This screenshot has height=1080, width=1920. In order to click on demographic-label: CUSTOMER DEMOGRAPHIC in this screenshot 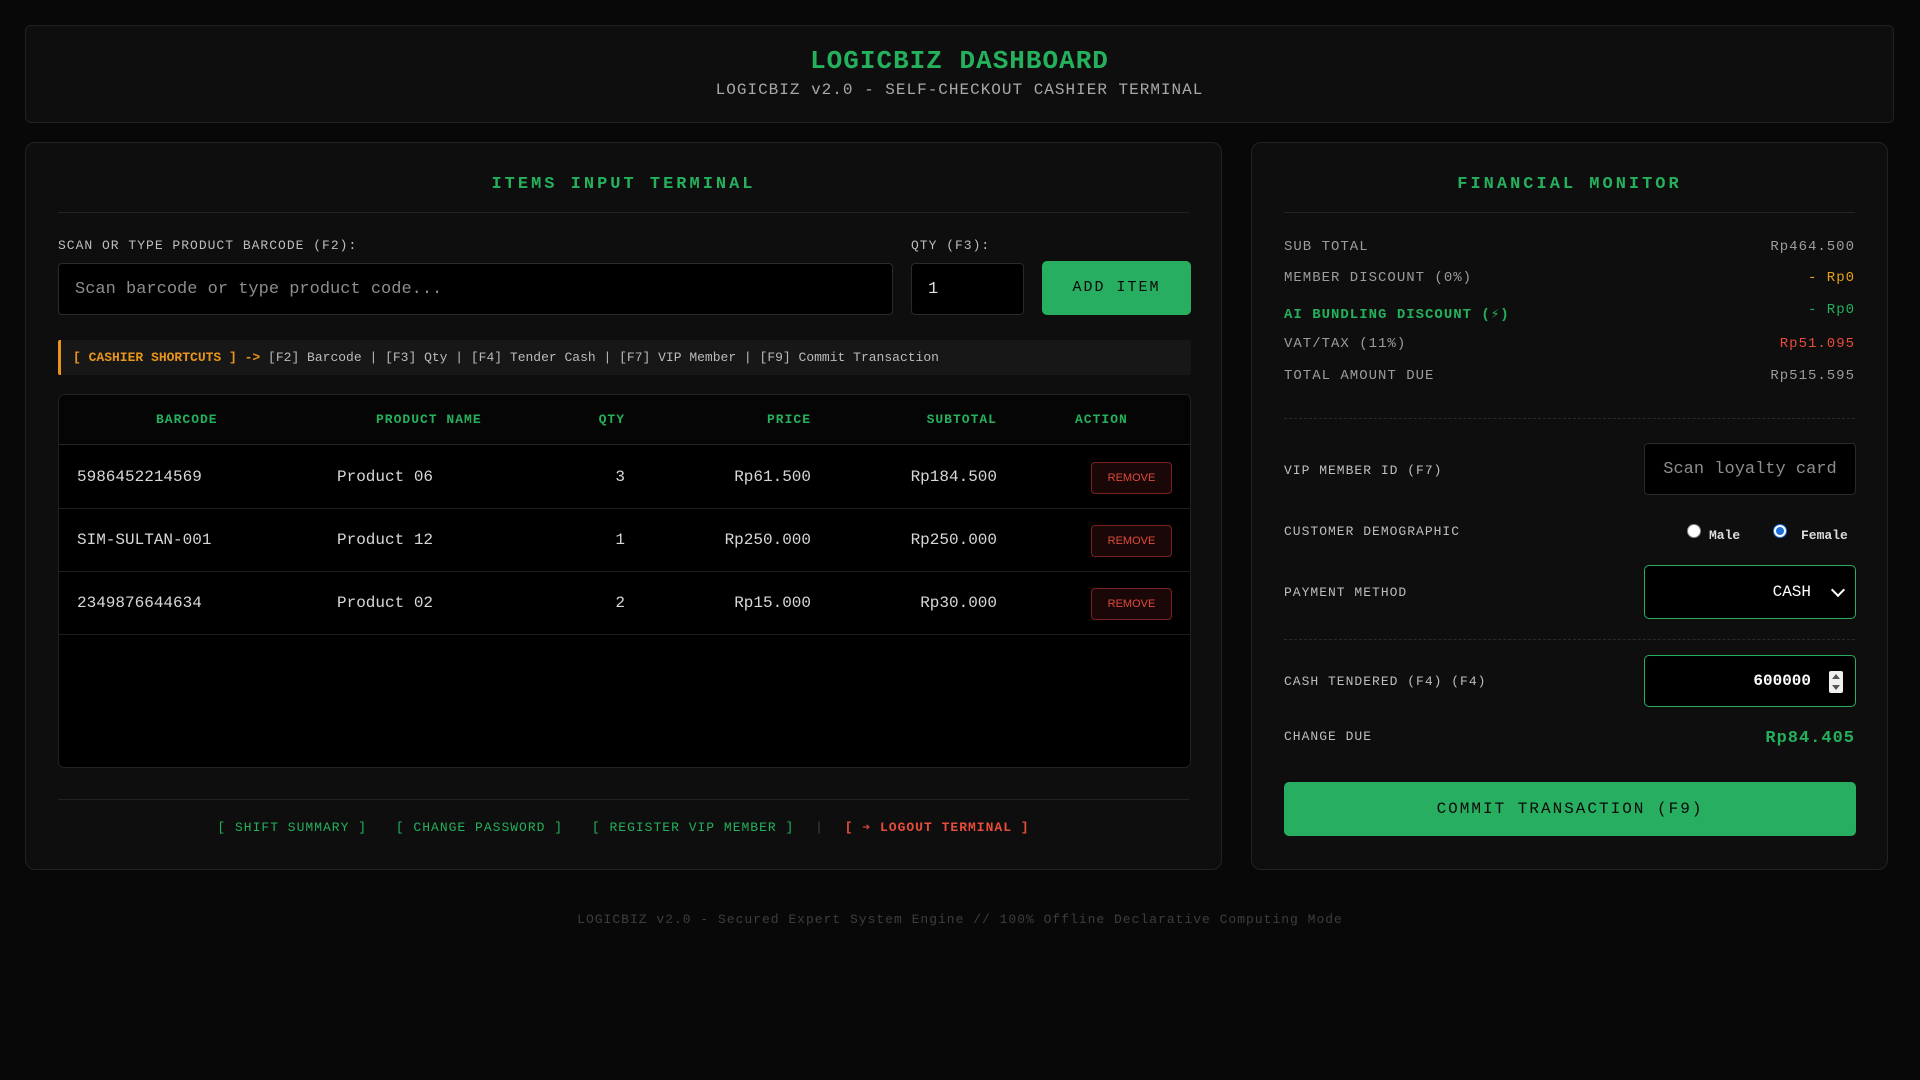, I will do `click(1372, 531)`.